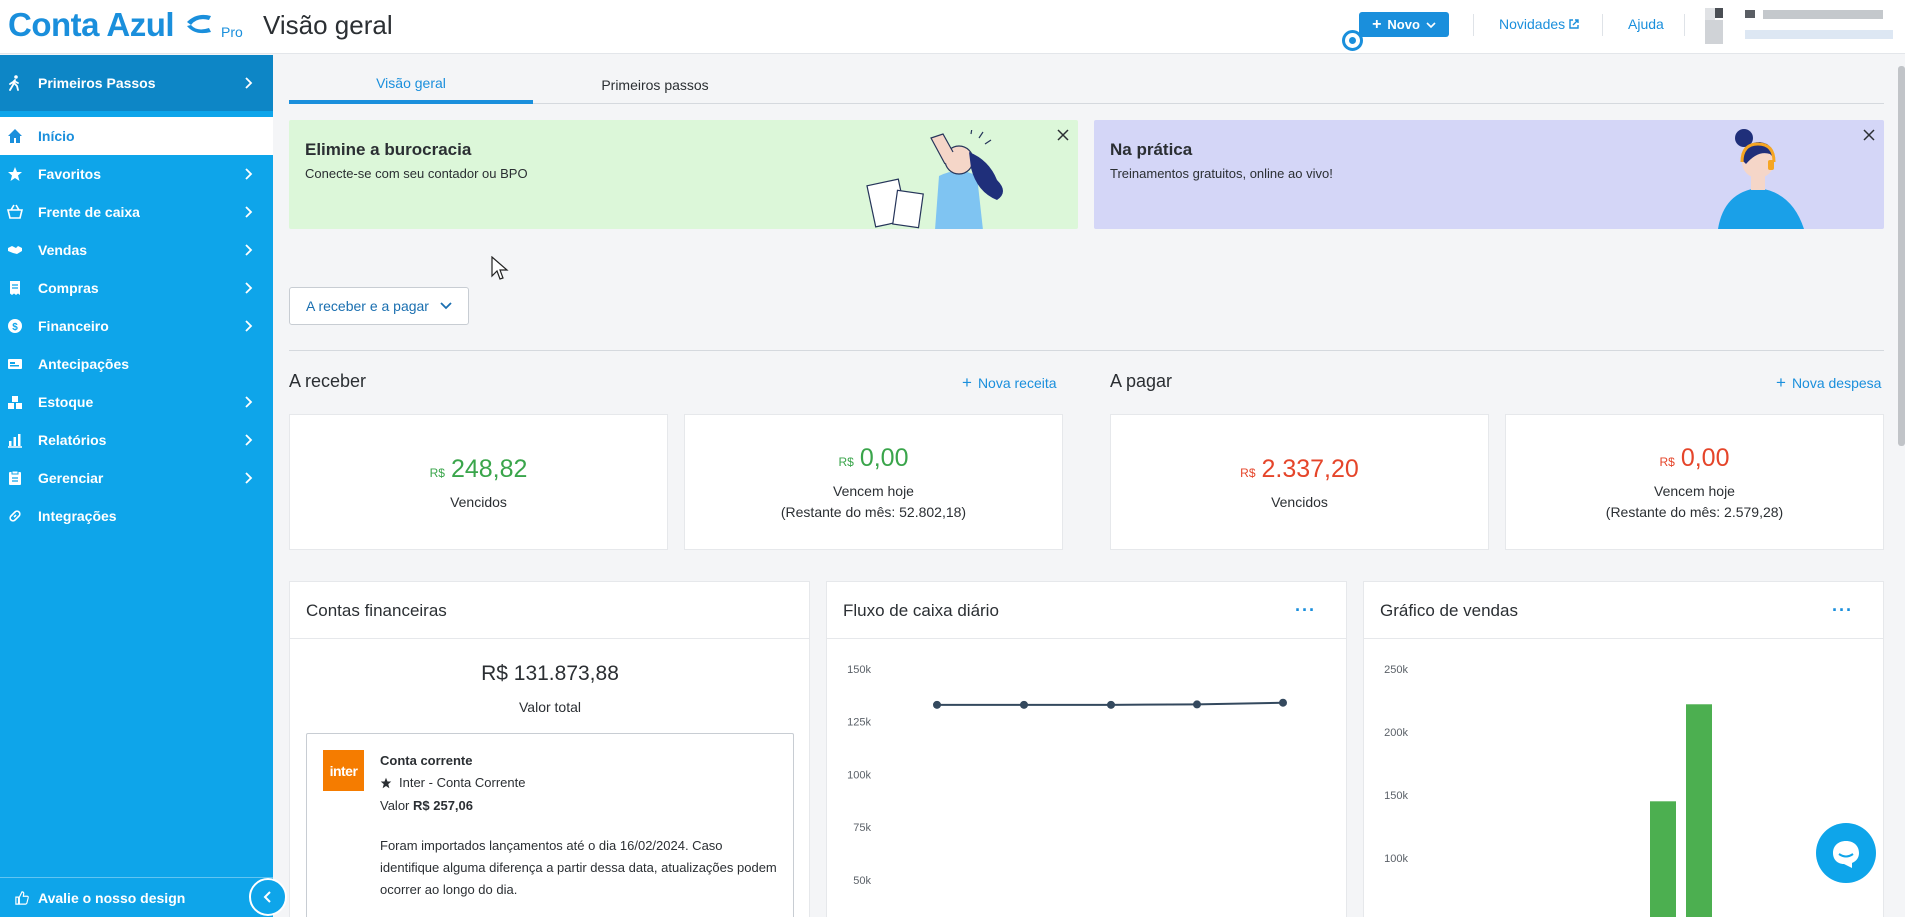  I want to click on chevron-left-icon, so click(267, 897).